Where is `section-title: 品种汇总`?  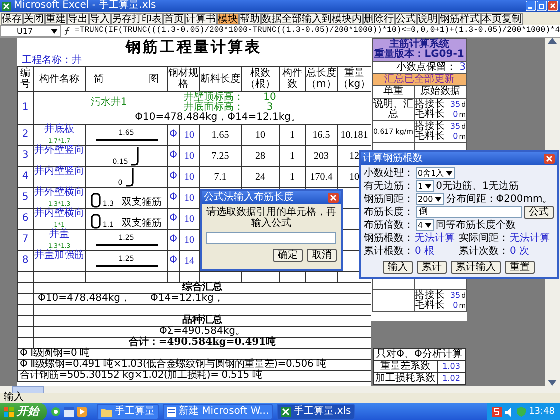 section-title: 品种汇总 is located at coordinates (203, 321).